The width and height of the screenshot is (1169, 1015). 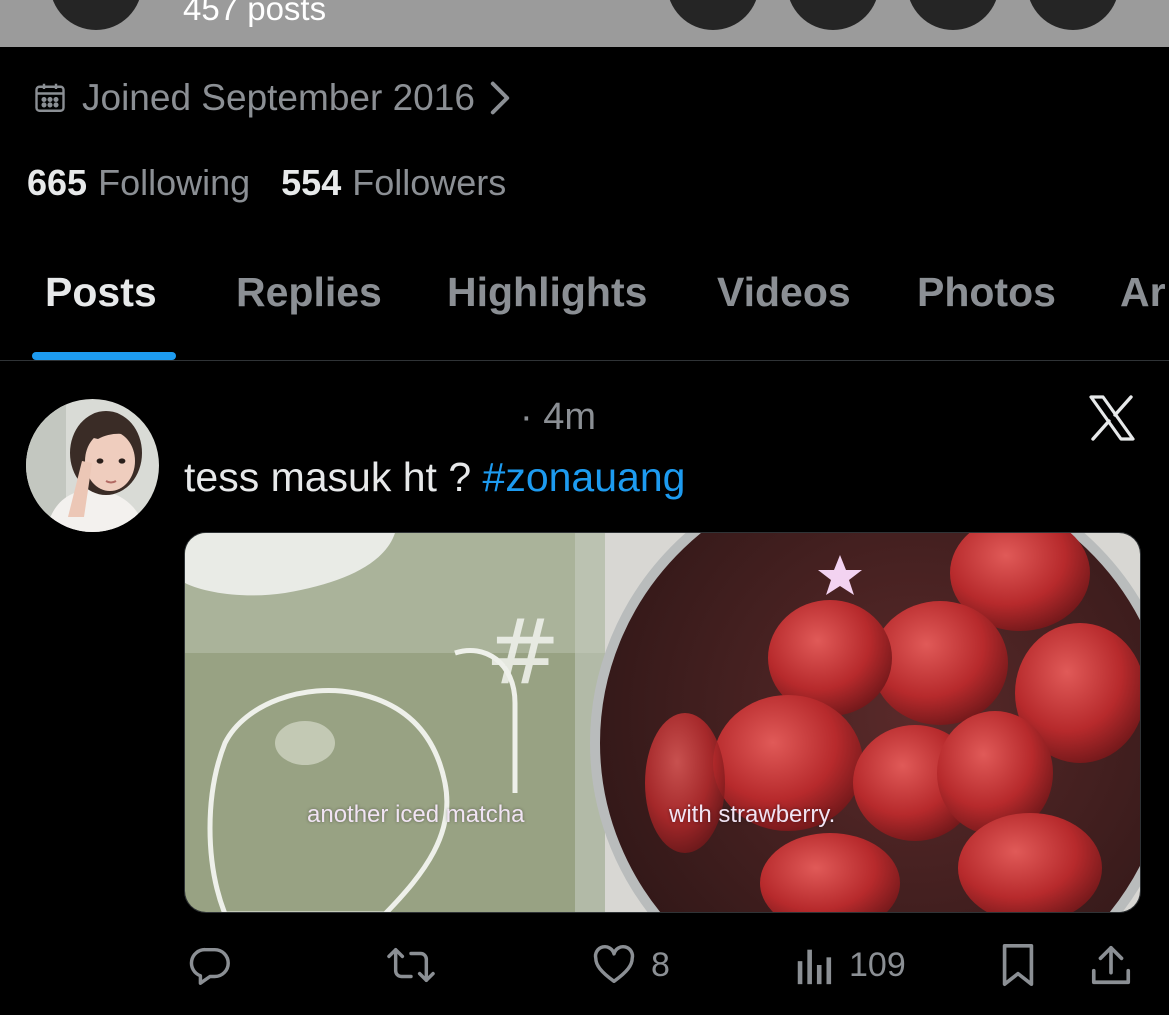 I want to click on following-link: 665 Following, so click(x=138, y=183).